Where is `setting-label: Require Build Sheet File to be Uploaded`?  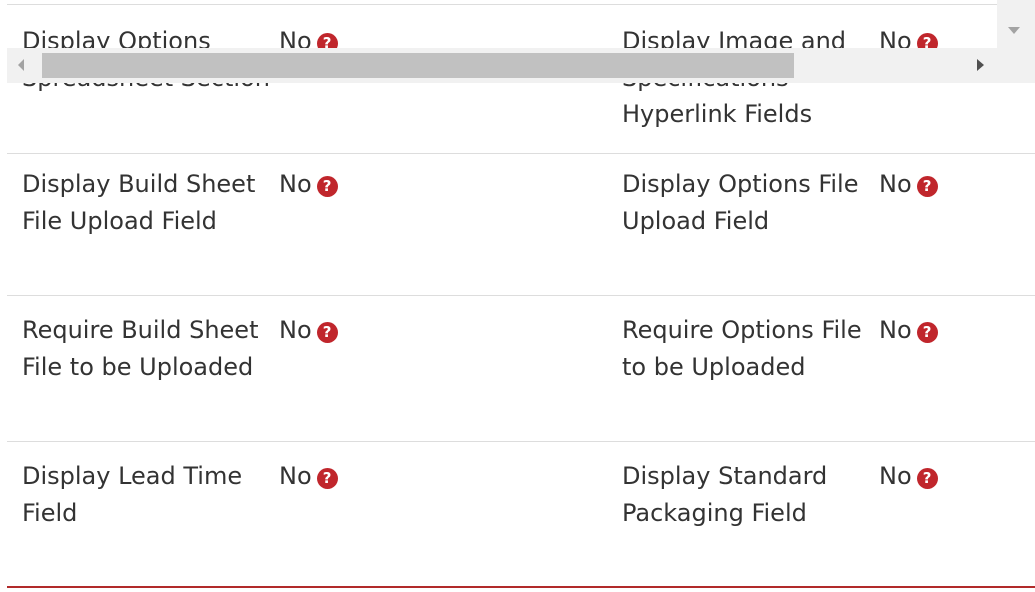
setting-label: Require Build Sheet File to be Uploaded is located at coordinates (140, 348).